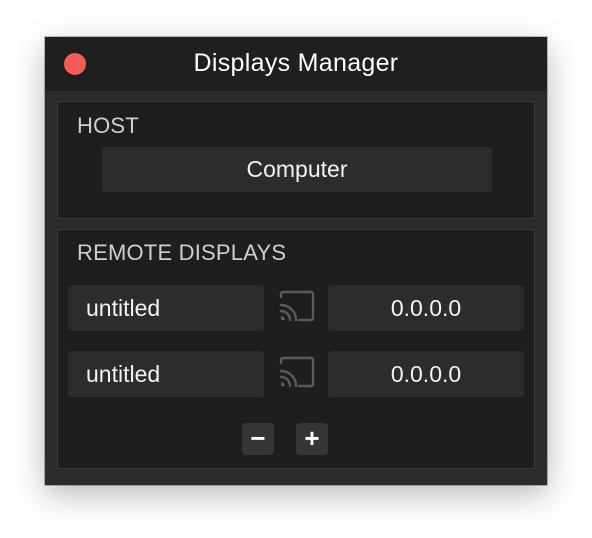  What do you see at coordinates (312, 439) in the screenshot?
I see `add-display-button: +` at bounding box center [312, 439].